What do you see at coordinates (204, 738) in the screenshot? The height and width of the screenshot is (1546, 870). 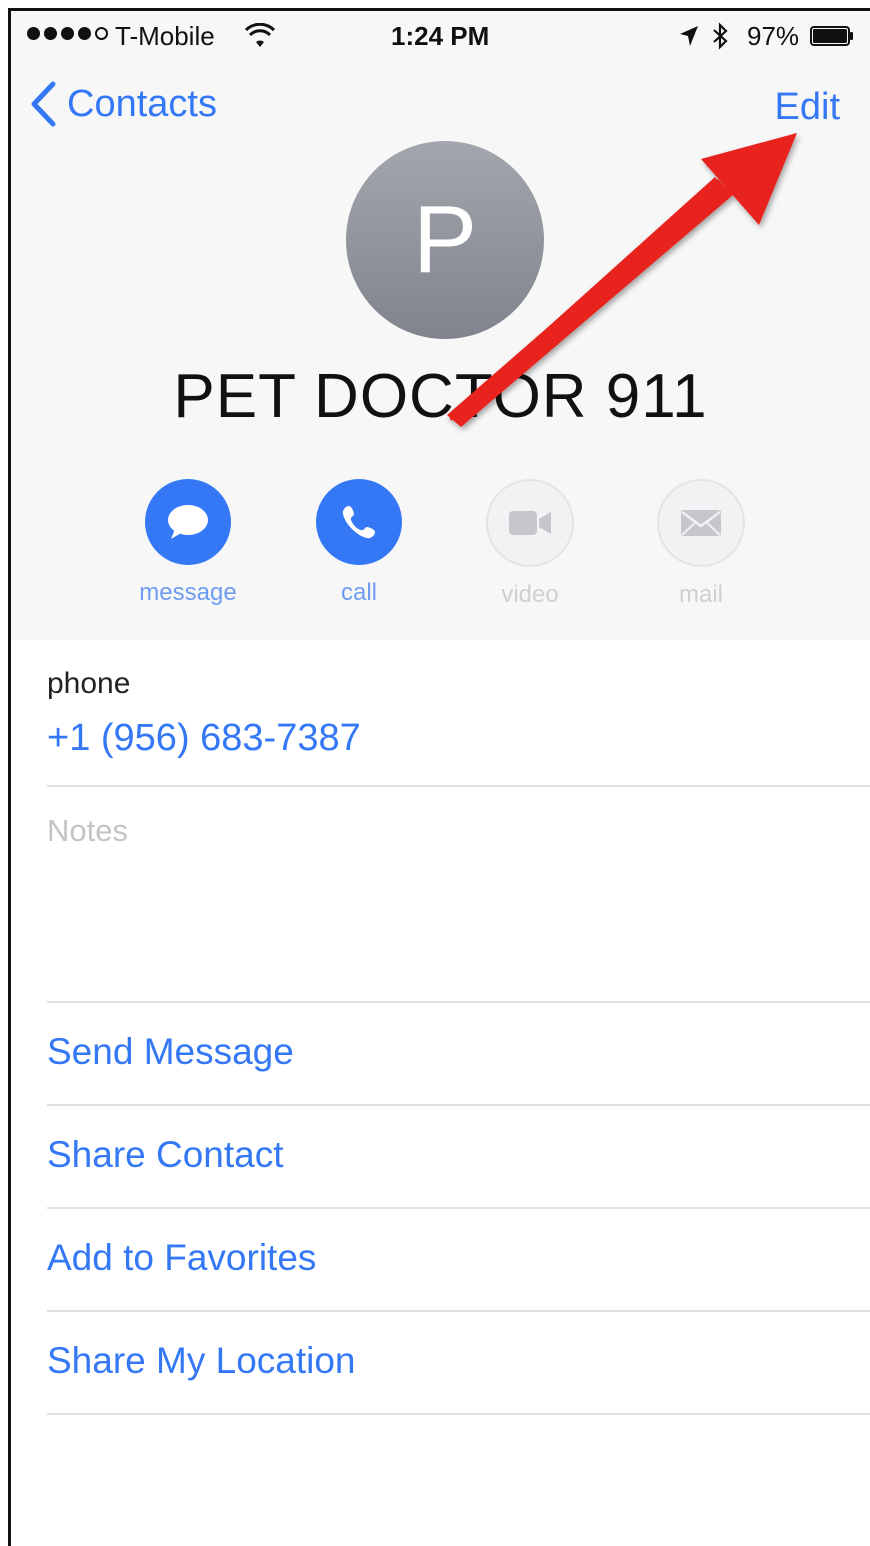 I see `phone-number-link: +1 (956) 683-7387` at bounding box center [204, 738].